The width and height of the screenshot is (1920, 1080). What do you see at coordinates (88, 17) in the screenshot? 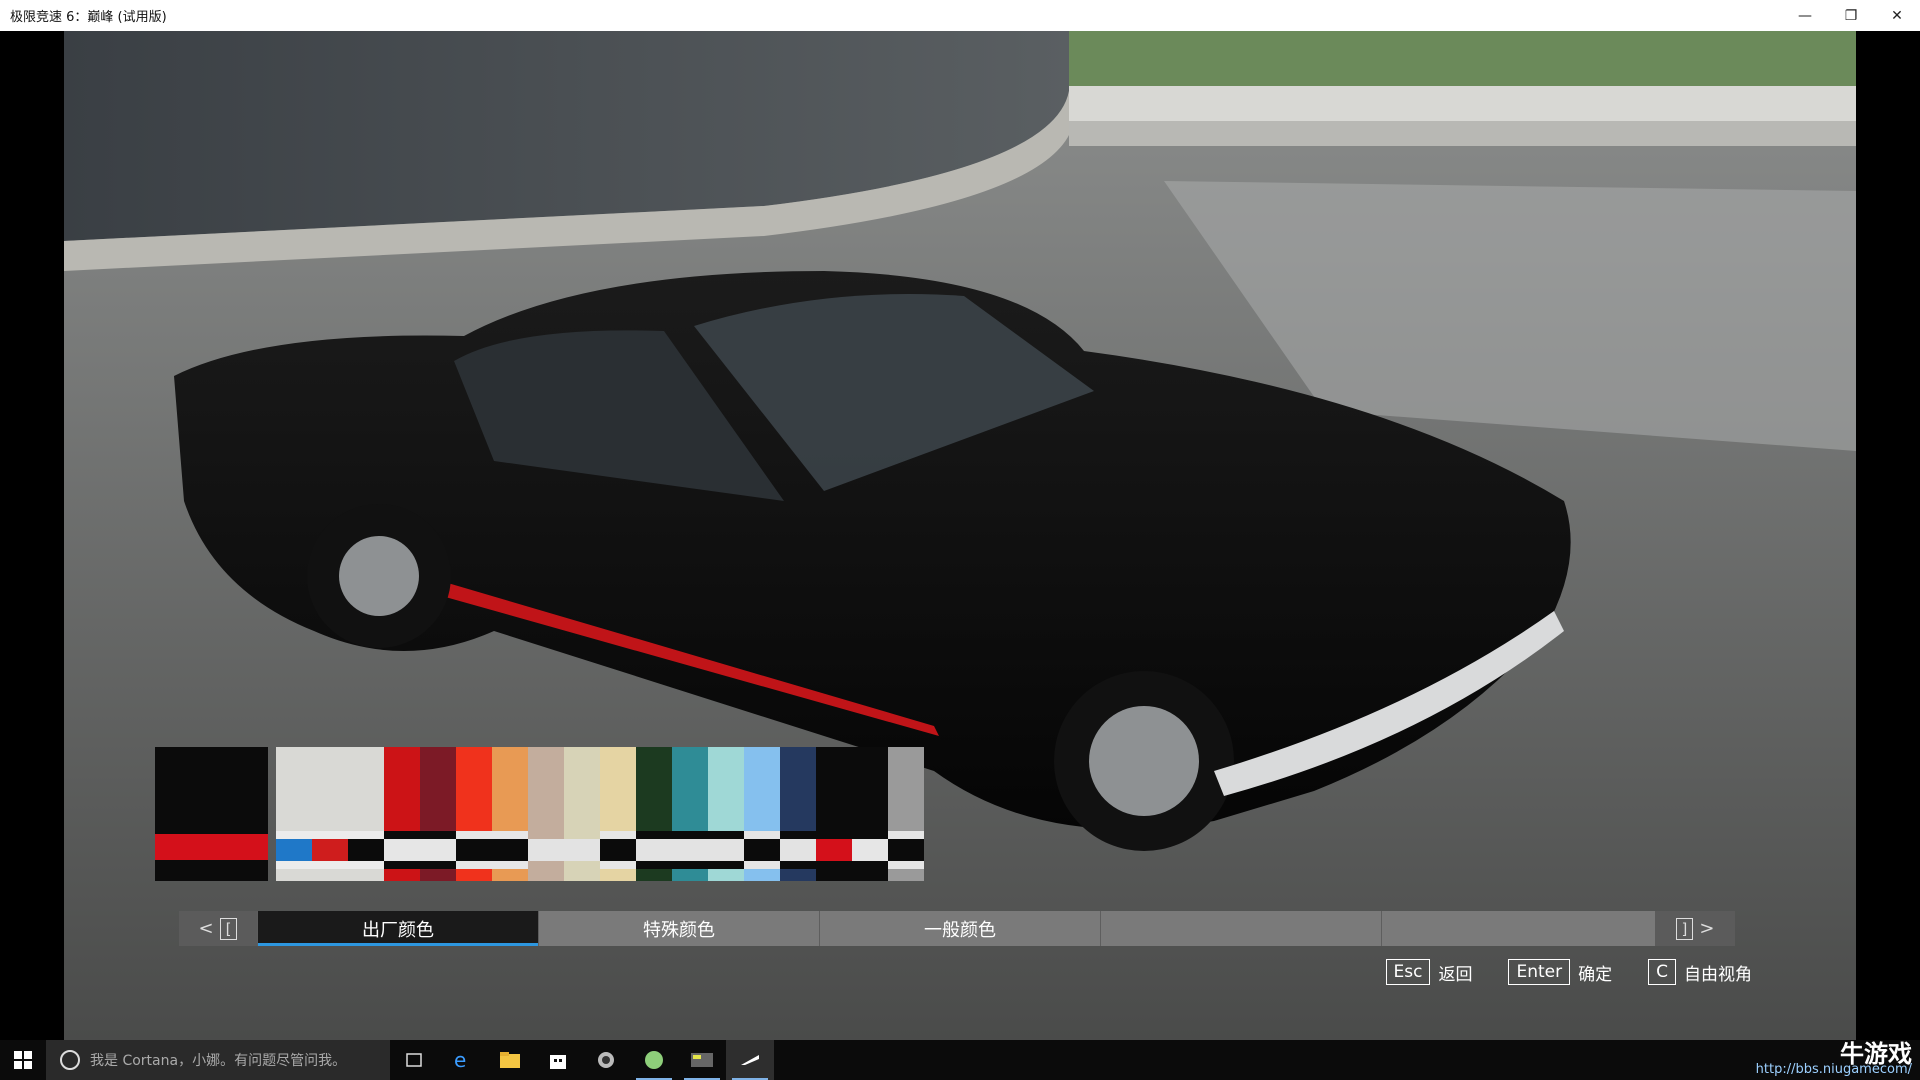
I see `window-title: 极限竞速 6：巅峰 (试用版)` at bounding box center [88, 17].